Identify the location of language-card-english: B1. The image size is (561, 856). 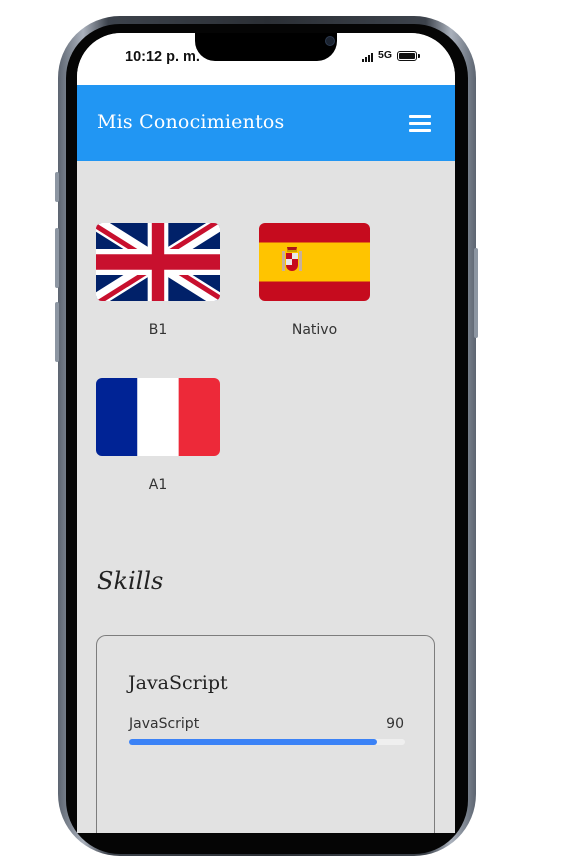
(158, 280).